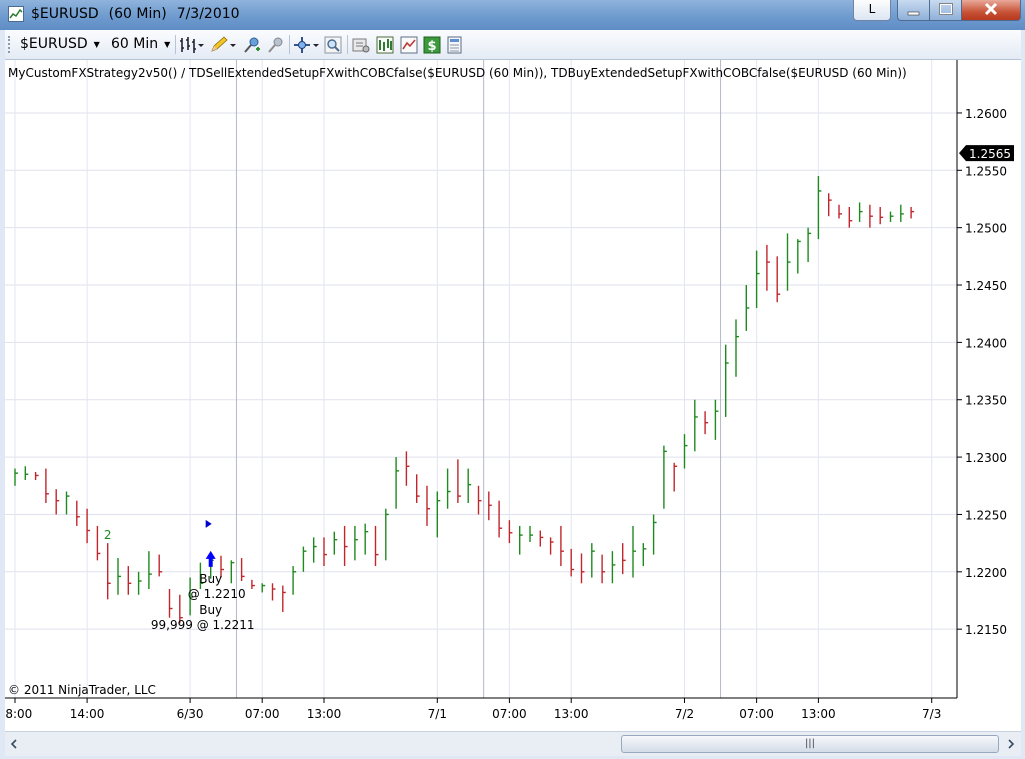 The height and width of the screenshot is (759, 1025). Describe the element at coordinates (54, 44) in the screenshot. I see `instrument-selector-label: $EURUSD` at that location.